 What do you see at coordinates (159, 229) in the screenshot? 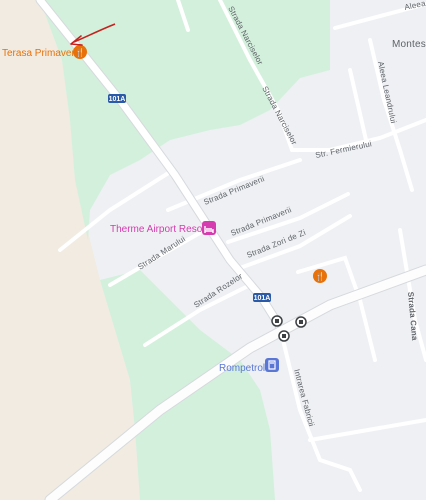
I see `poi-hotel-label: Therme Airport Resort` at bounding box center [159, 229].